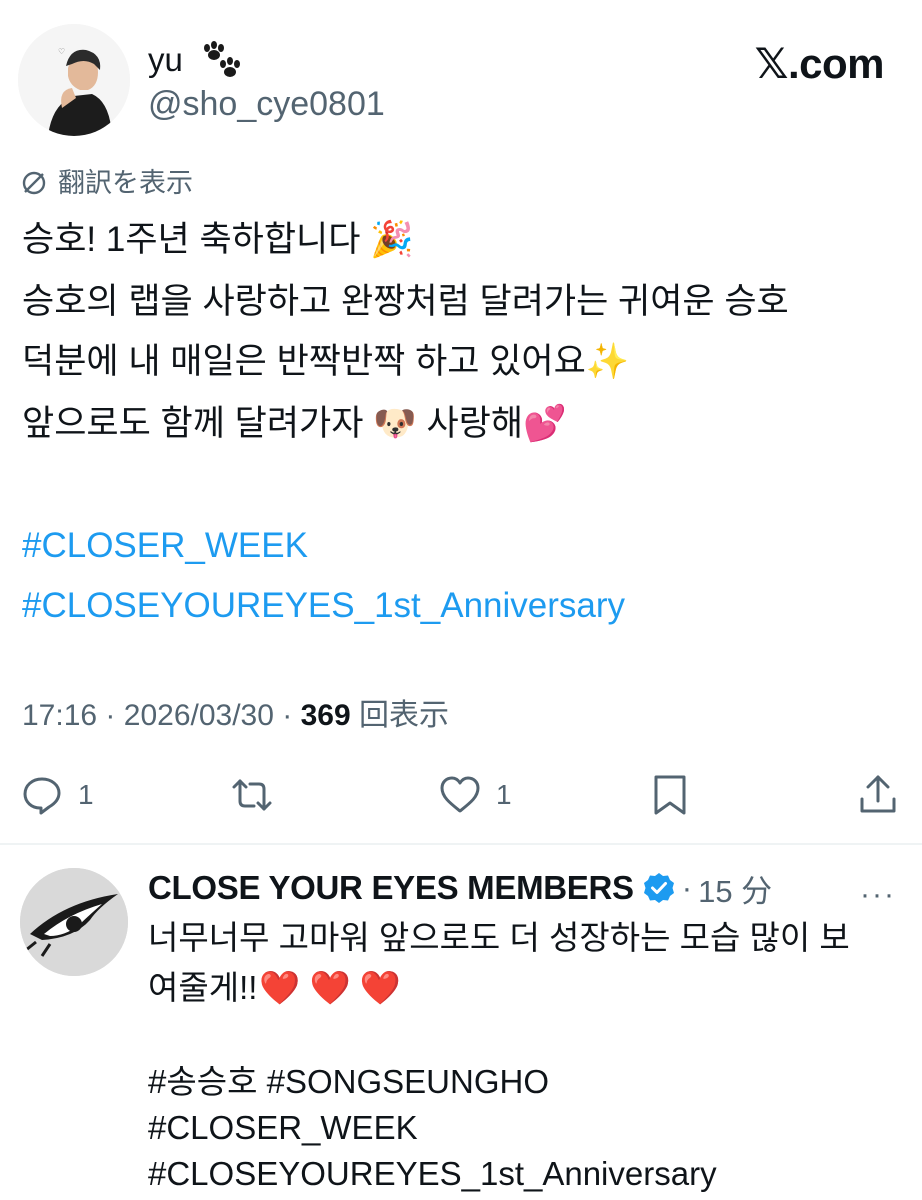 This screenshot has height=1200, width=922. What do you see at coordinates (658, 888) in the screenshot?
I see `verified-badge-icon` at bounding box center [658, 888].